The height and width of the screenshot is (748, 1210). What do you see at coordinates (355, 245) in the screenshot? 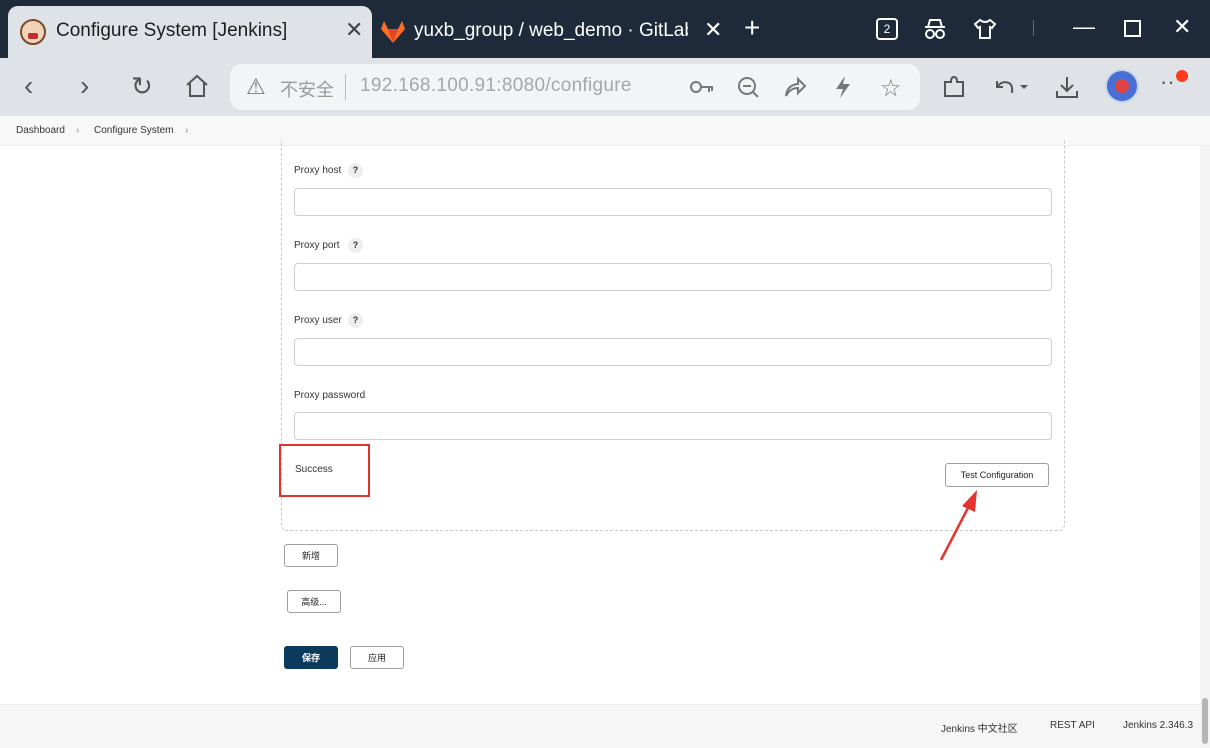
I see `proxy-port-help-icon: ?` at bounding box center [355, 245].